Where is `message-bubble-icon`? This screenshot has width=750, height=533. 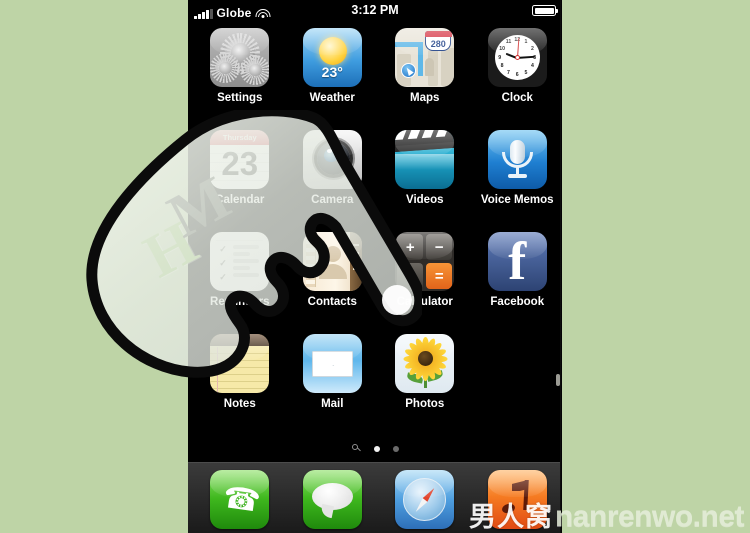 message-bubble-icon is located at coordinates (332, 499).